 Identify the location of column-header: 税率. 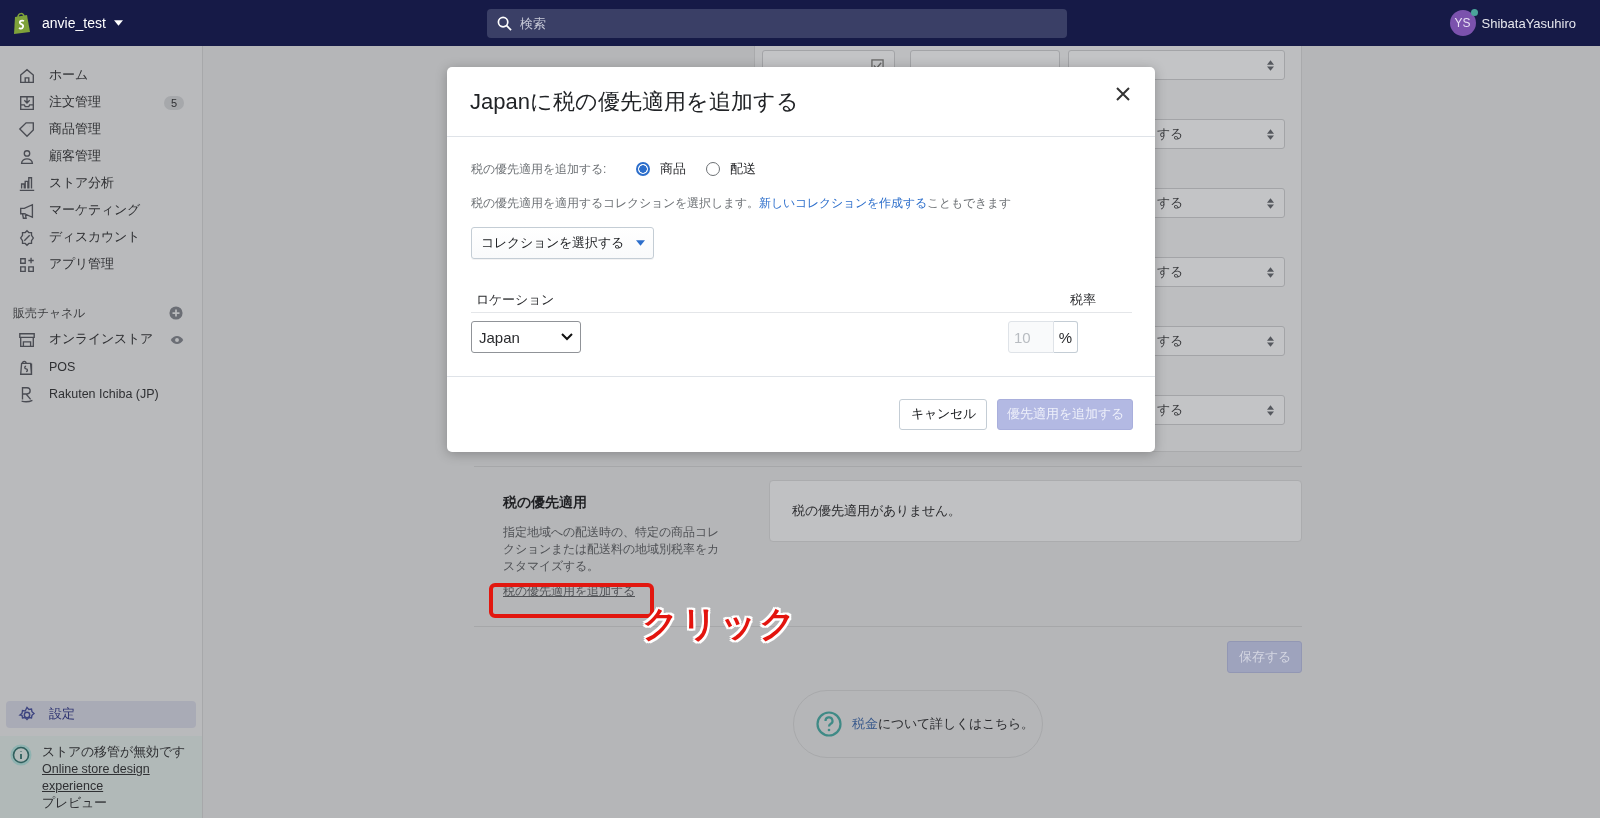
(1083, 300).